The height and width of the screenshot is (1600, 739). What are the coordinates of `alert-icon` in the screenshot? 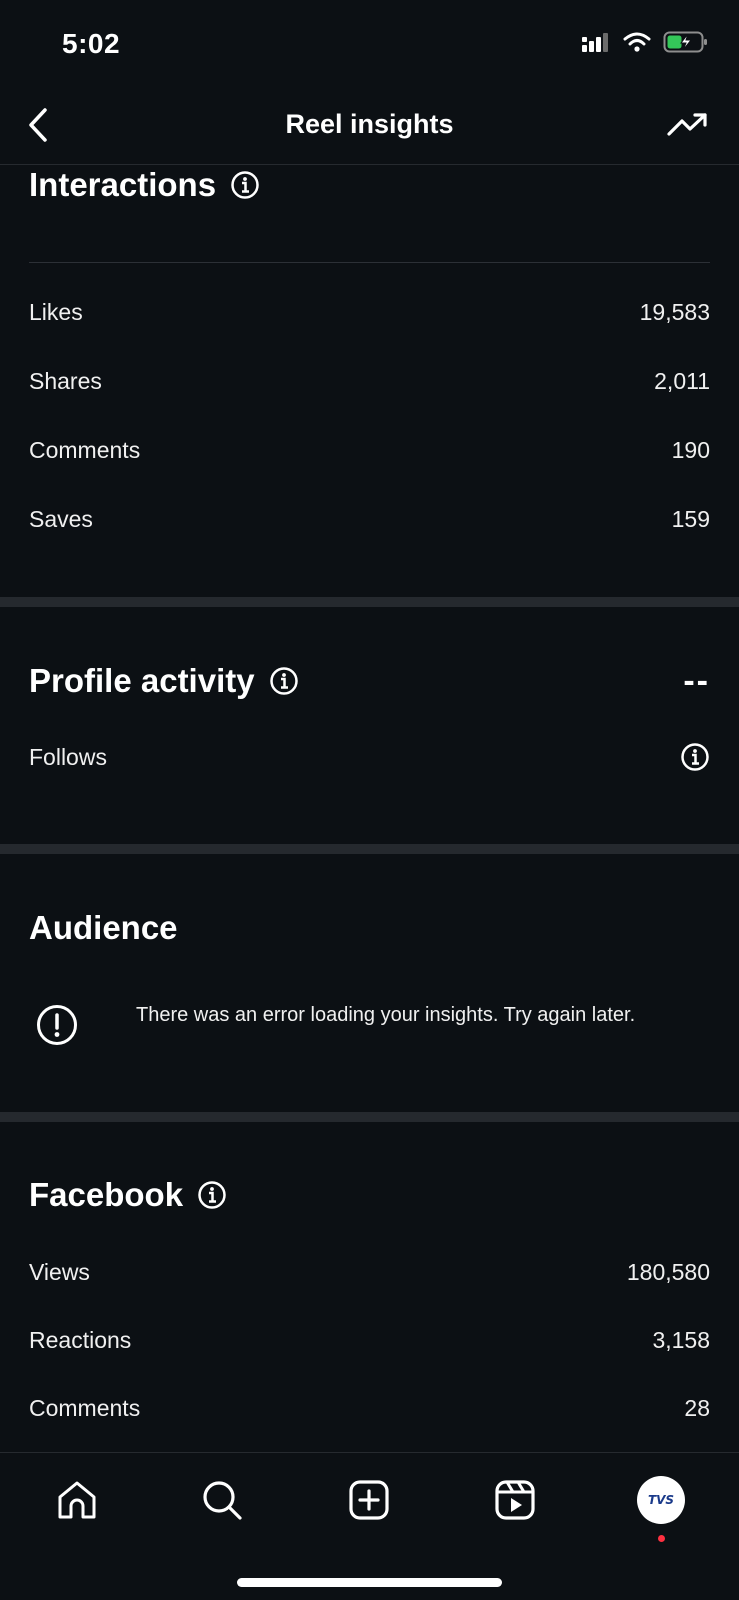 It's located at (57, 1025).